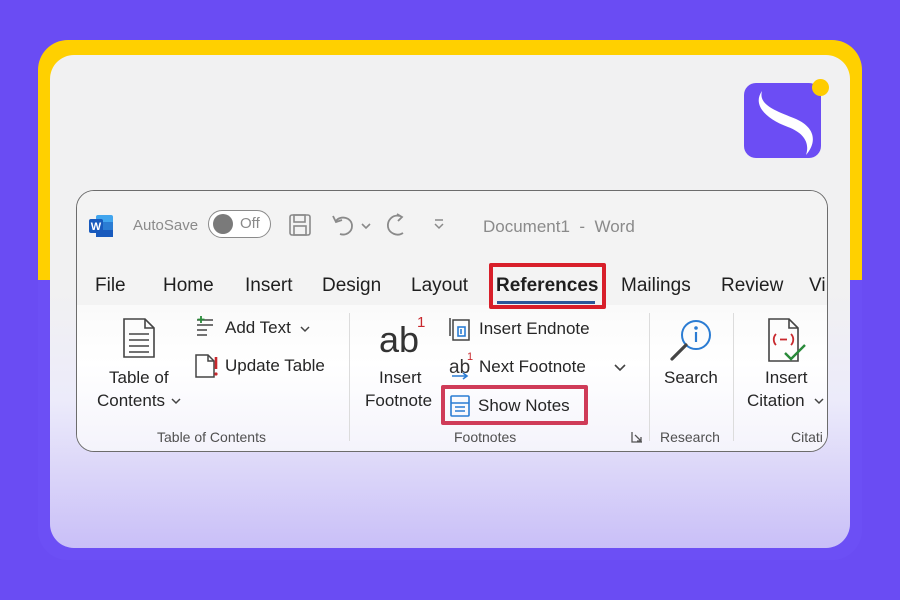 The width and height of the screenshot is (900, 600). I want to click on footnotes-dialog-launcher-icon, so click(637, 437).